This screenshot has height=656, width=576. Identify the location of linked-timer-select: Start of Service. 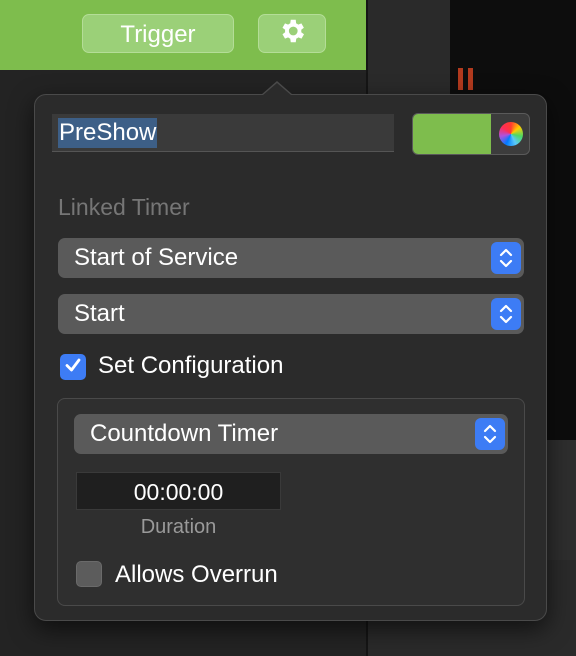
(291, 258).